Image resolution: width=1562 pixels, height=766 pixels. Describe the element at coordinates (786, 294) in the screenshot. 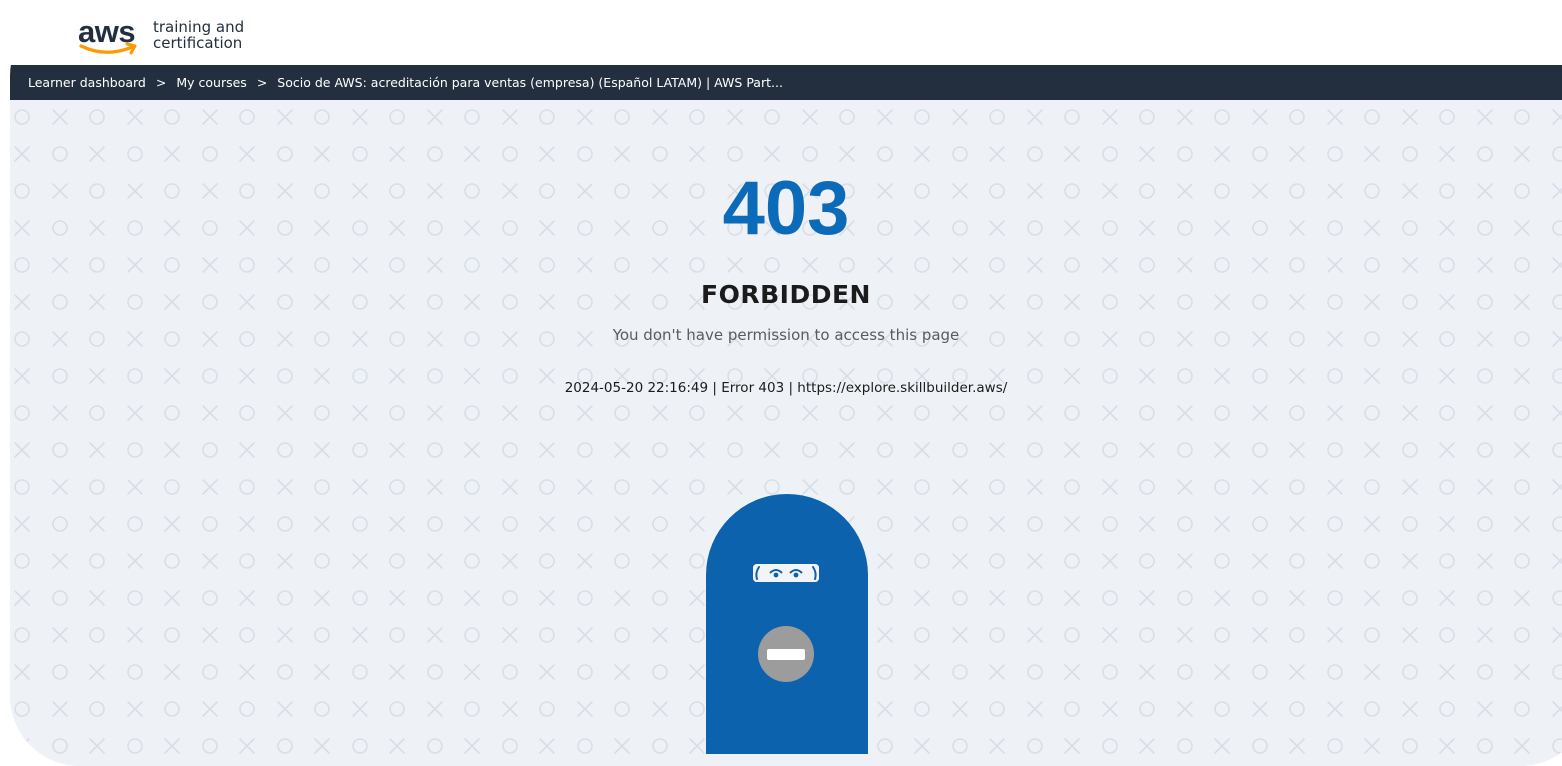

I see `error-title: FORBIDDEN` at that location.